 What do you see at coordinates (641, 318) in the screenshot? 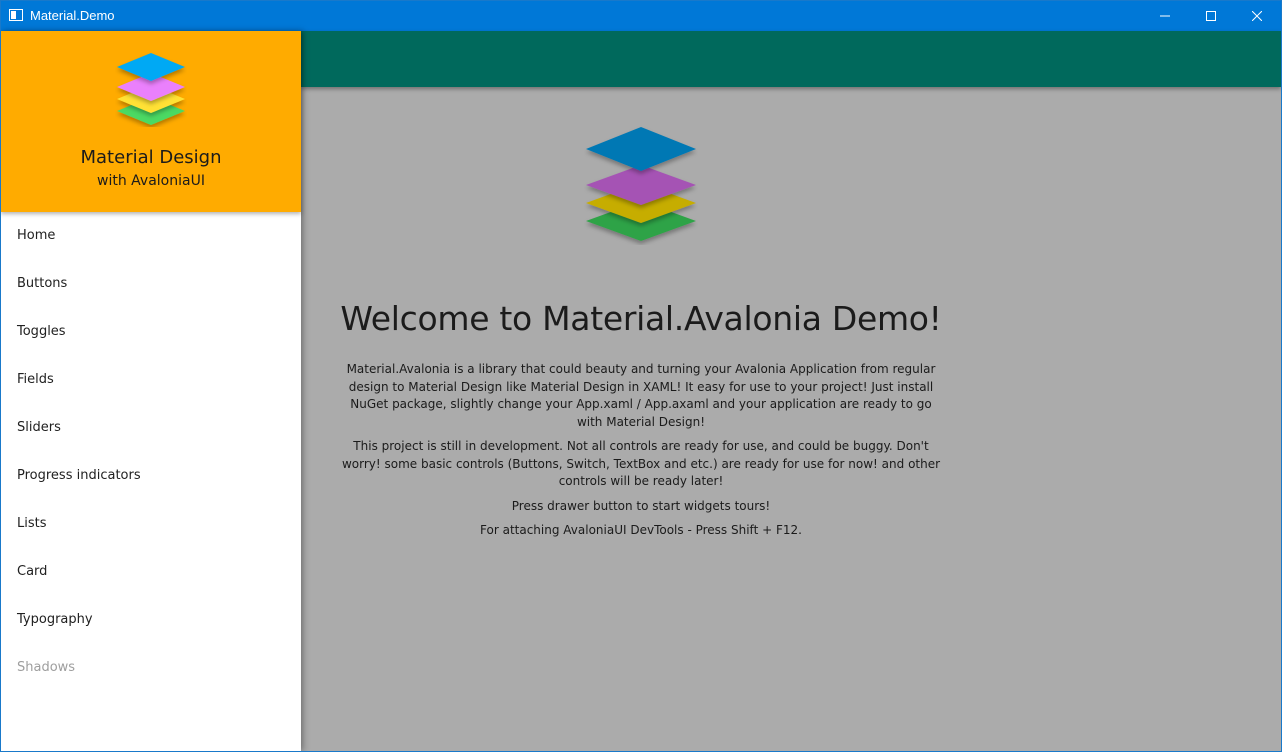
I see `welcome-title: Welcome to Material.Avalonia Demo!` at bounding box center [641, 318].